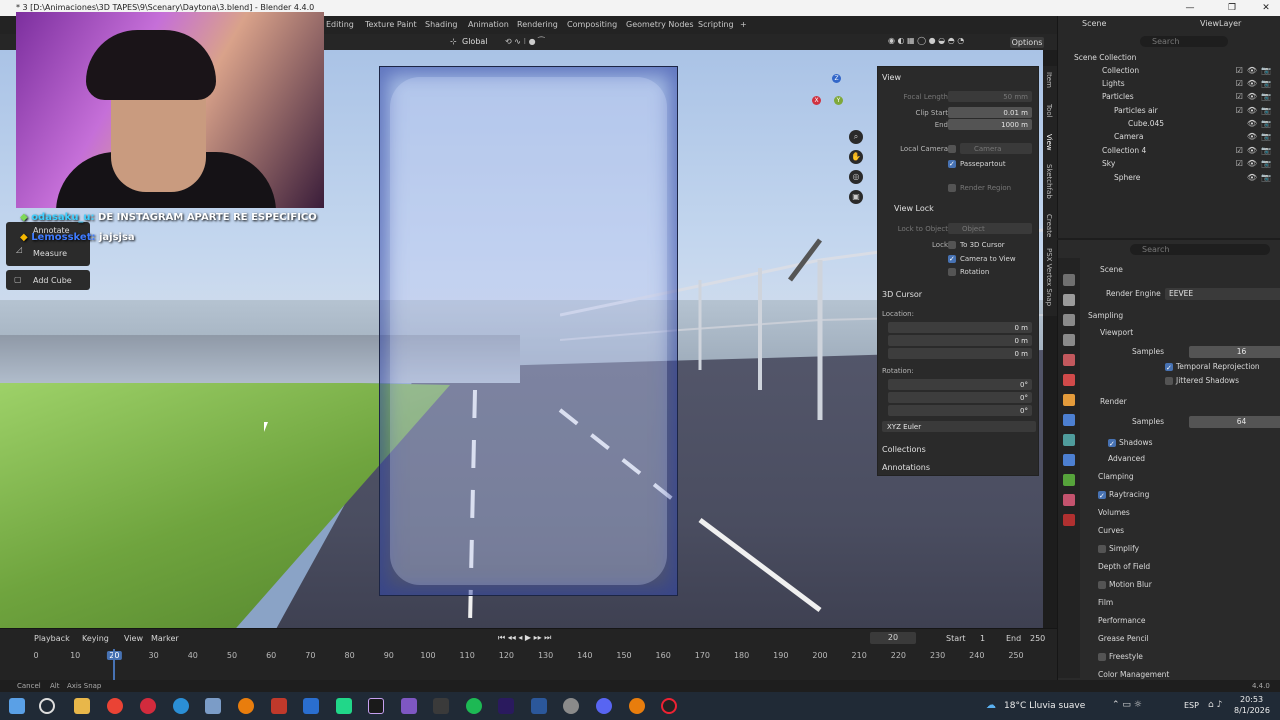 Image resolution: width=1280 pixels, height=720 pixels. What do you see at coordinates (82, 706) in the screenshot?
I see `file-explorer-icon` at bounding box center [82, 706].